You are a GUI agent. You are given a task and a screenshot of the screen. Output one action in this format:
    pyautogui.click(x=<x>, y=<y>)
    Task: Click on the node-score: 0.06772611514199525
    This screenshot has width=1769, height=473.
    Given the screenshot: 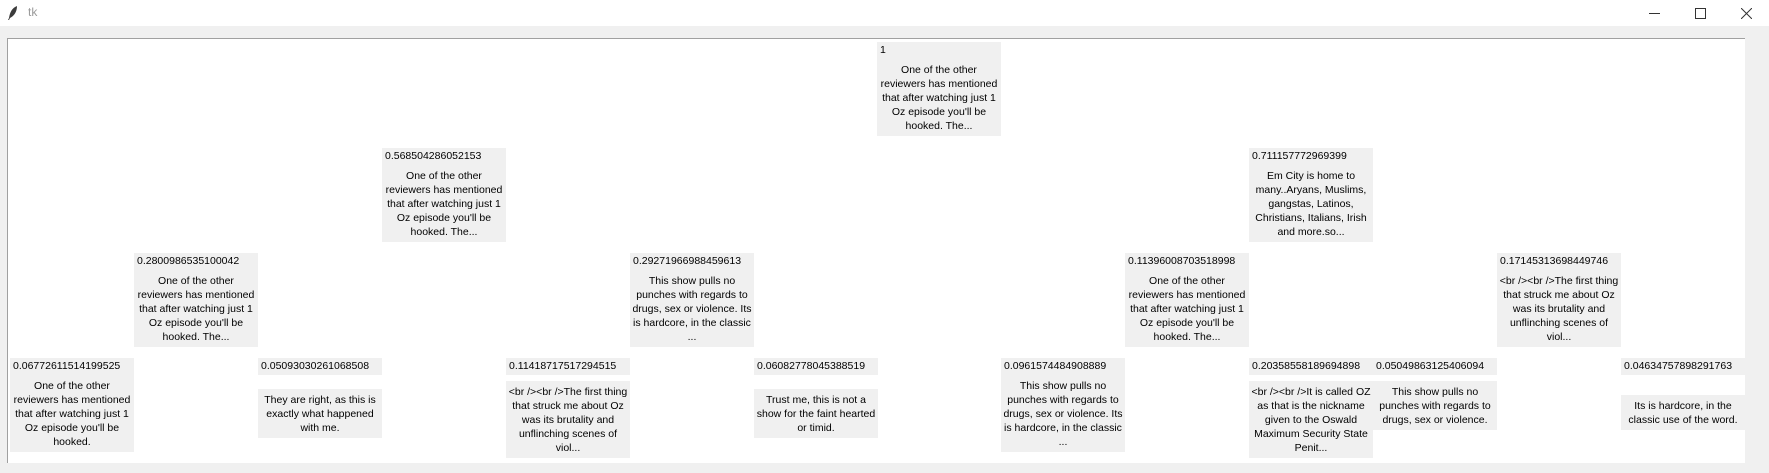 What is the action you would take?
    pyautogui.click(x=72, y=366)
    